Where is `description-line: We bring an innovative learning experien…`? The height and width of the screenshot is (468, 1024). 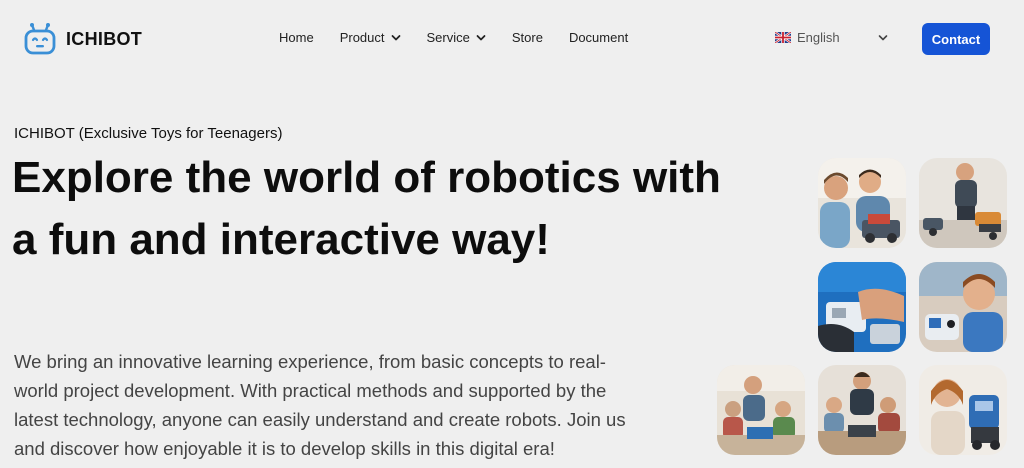
description-line: We bring an innovative learning experien… is located at coordinates (310, 361).